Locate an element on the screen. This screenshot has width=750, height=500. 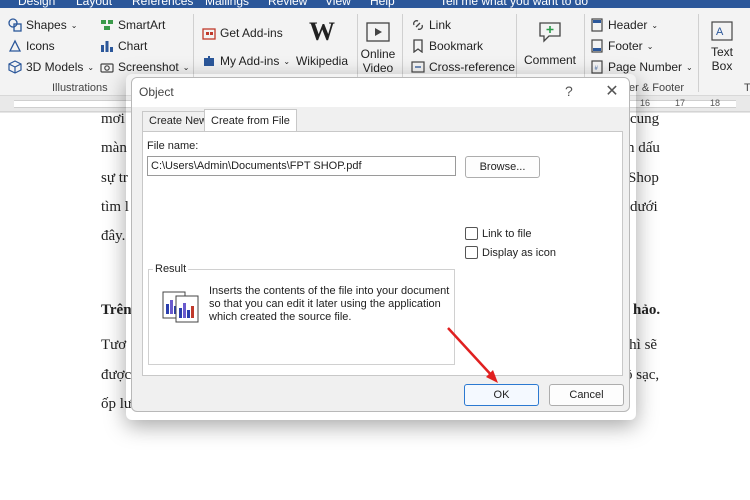
file-name-input is located at coordinates (301, 166).